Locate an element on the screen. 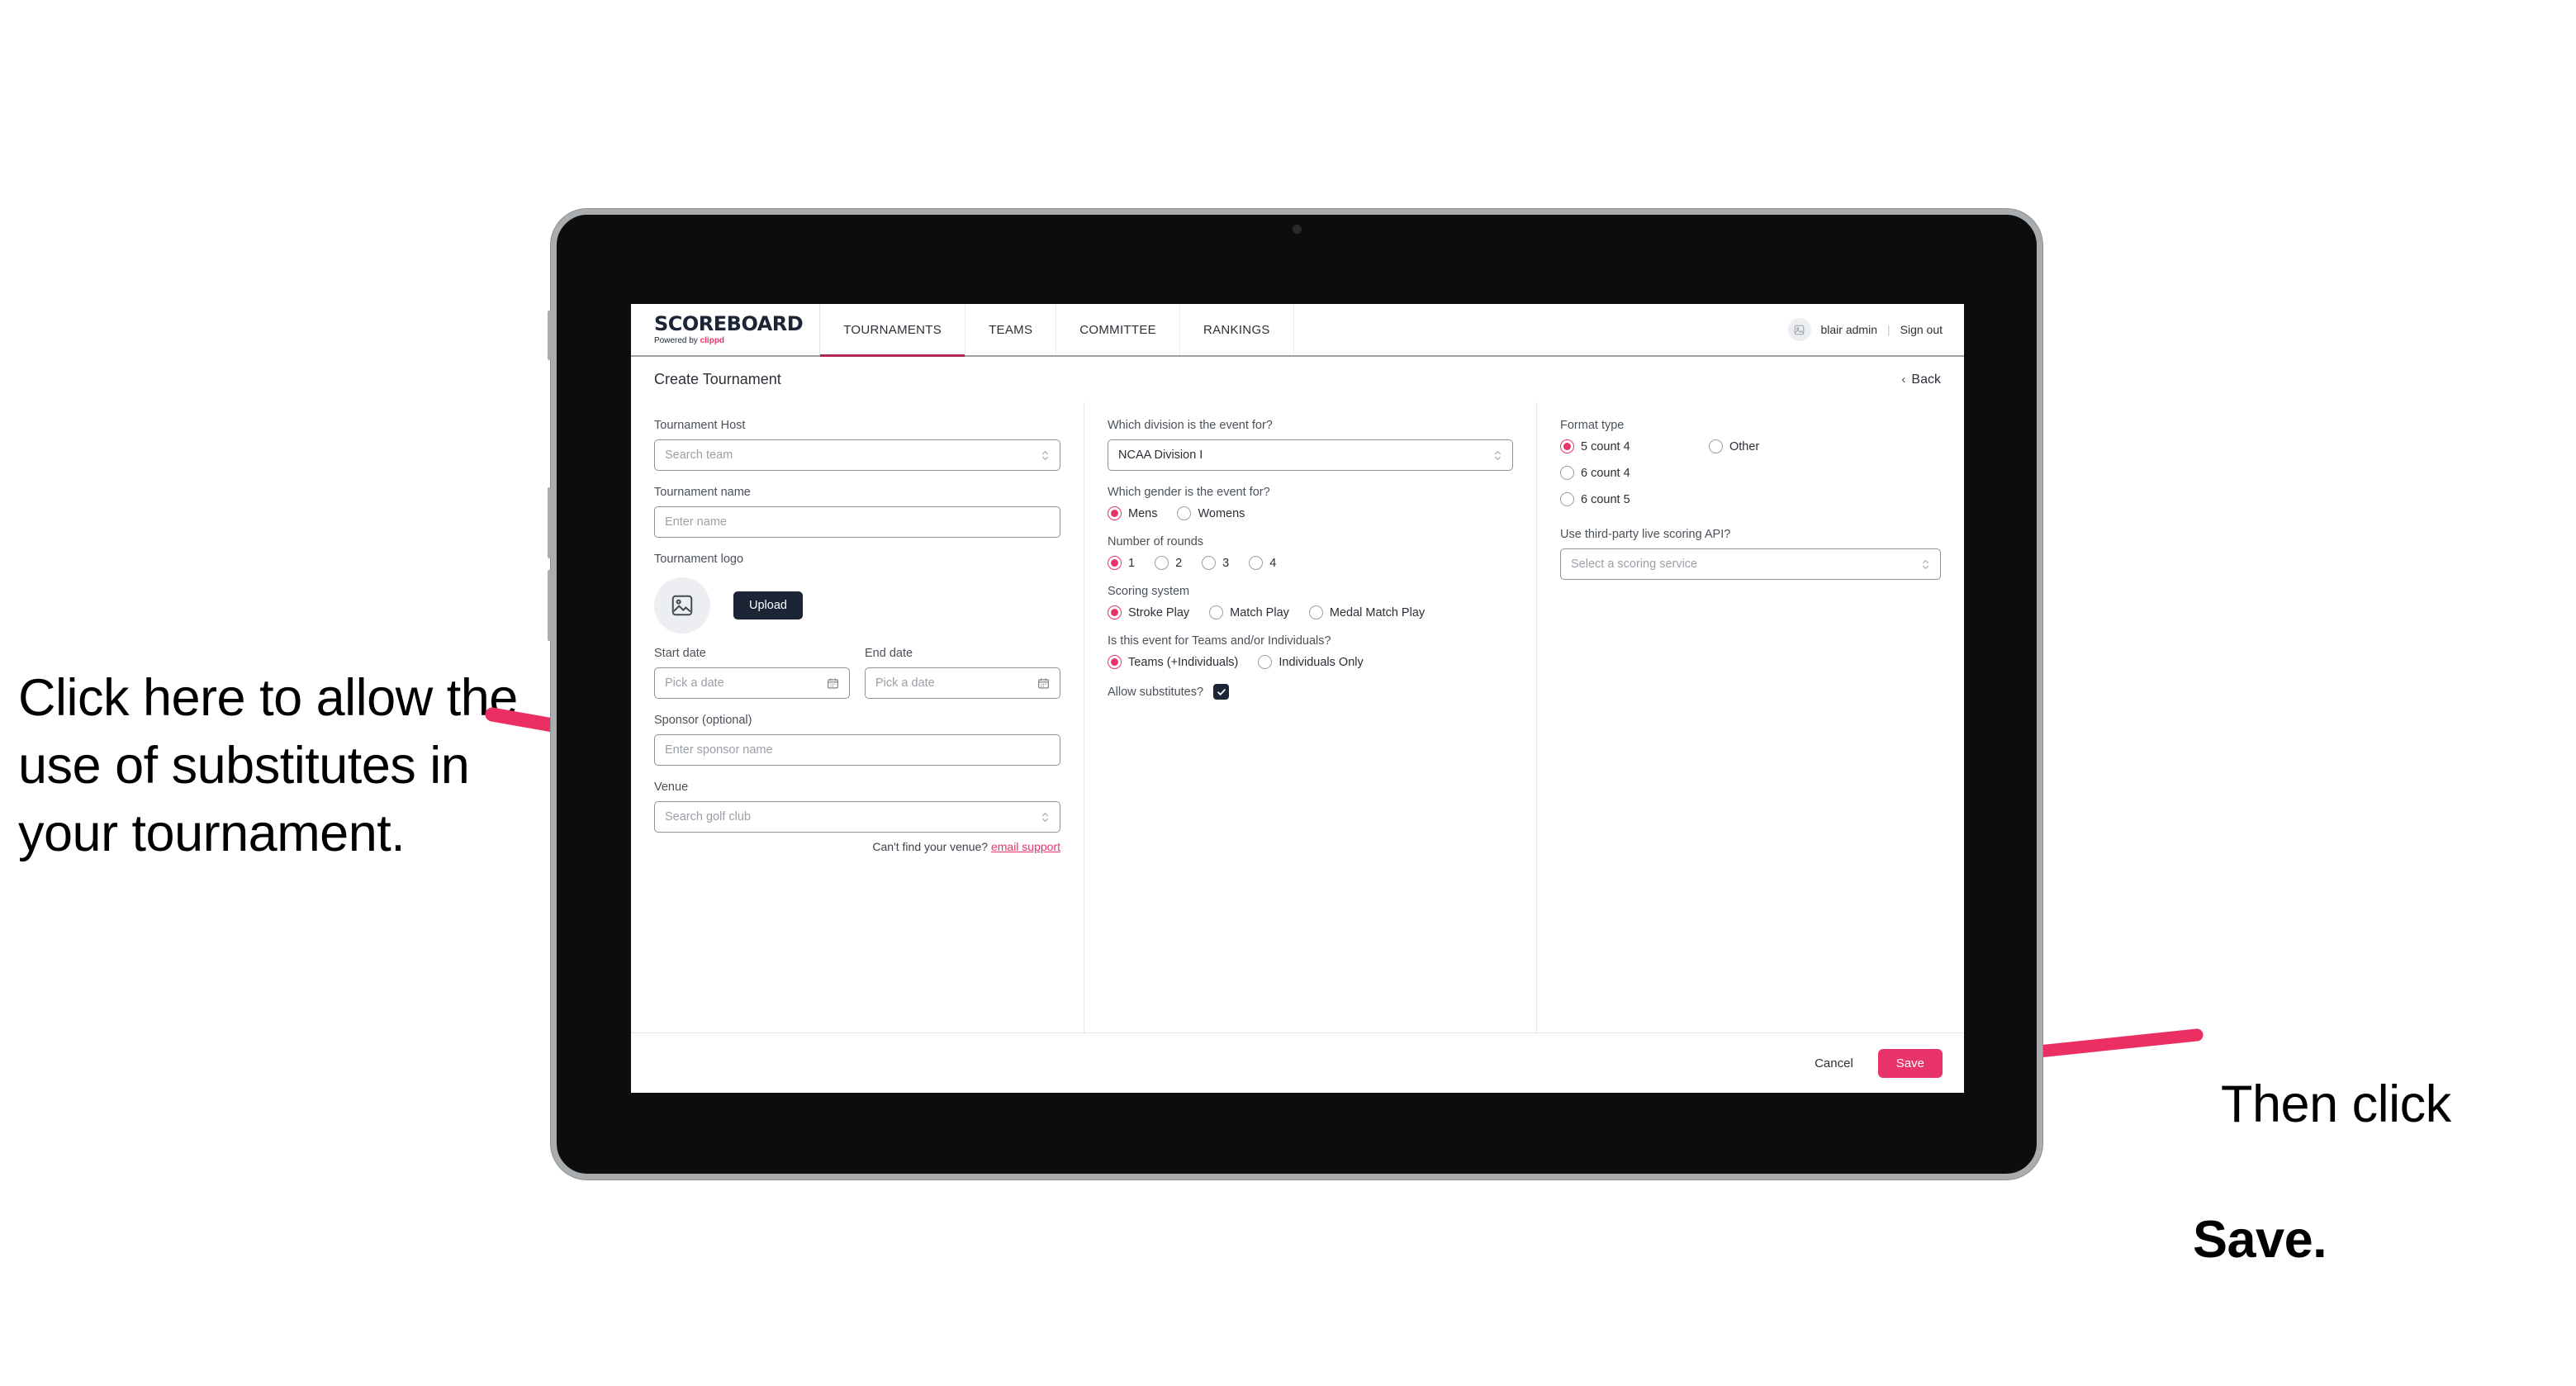  radio-rounds-2: 2 is located at coordinates (1168, 563).